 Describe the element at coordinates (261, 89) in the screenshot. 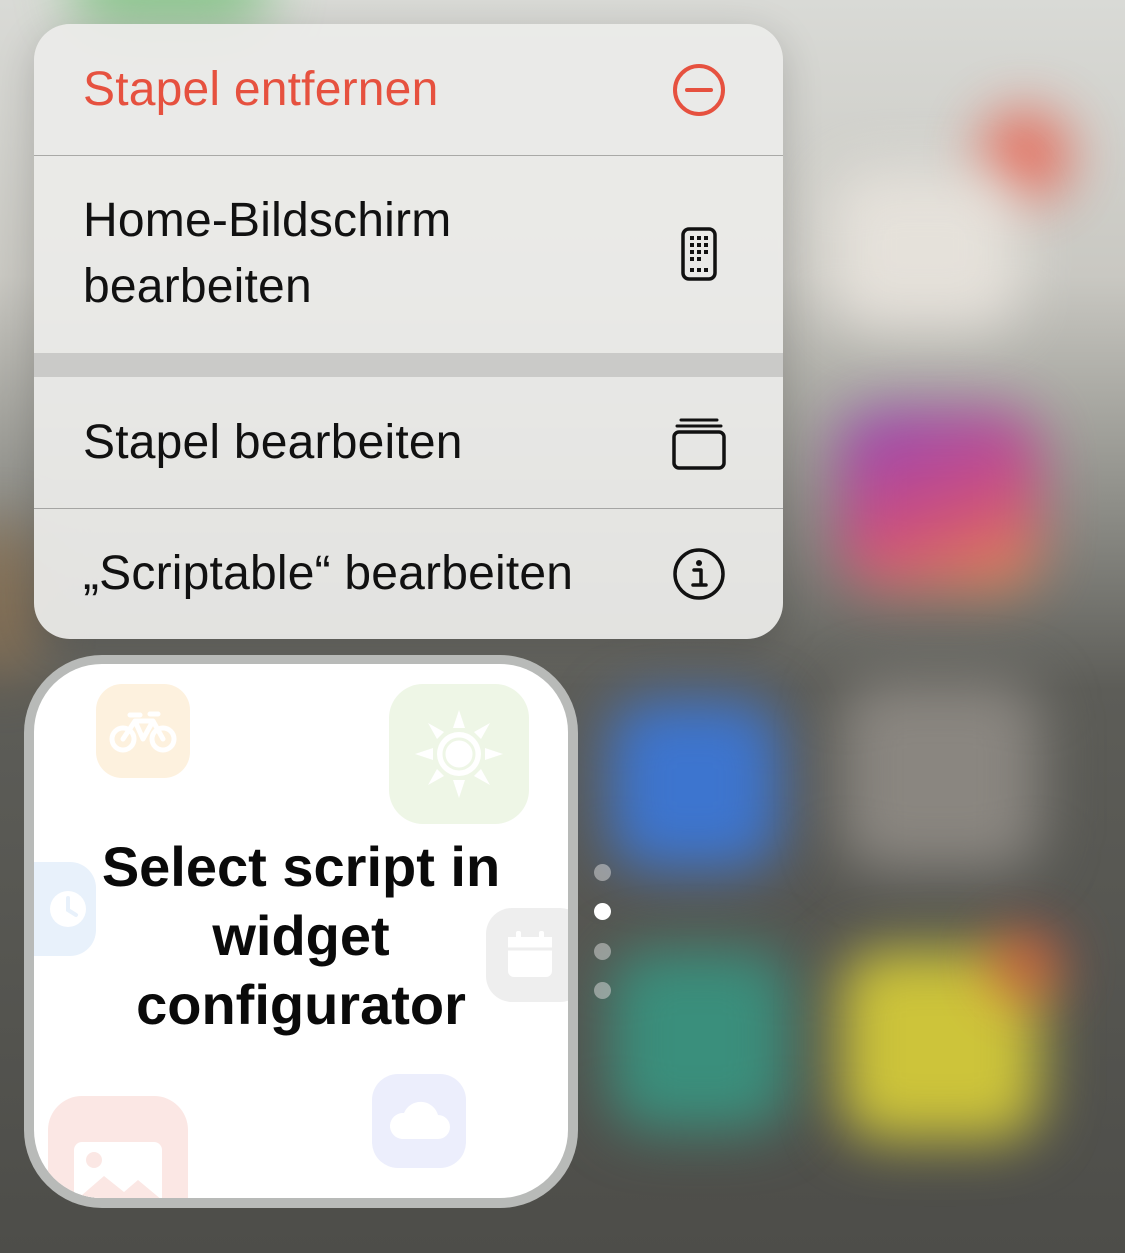

I see `remove-stack-label: Stapel entfernen` at that location.